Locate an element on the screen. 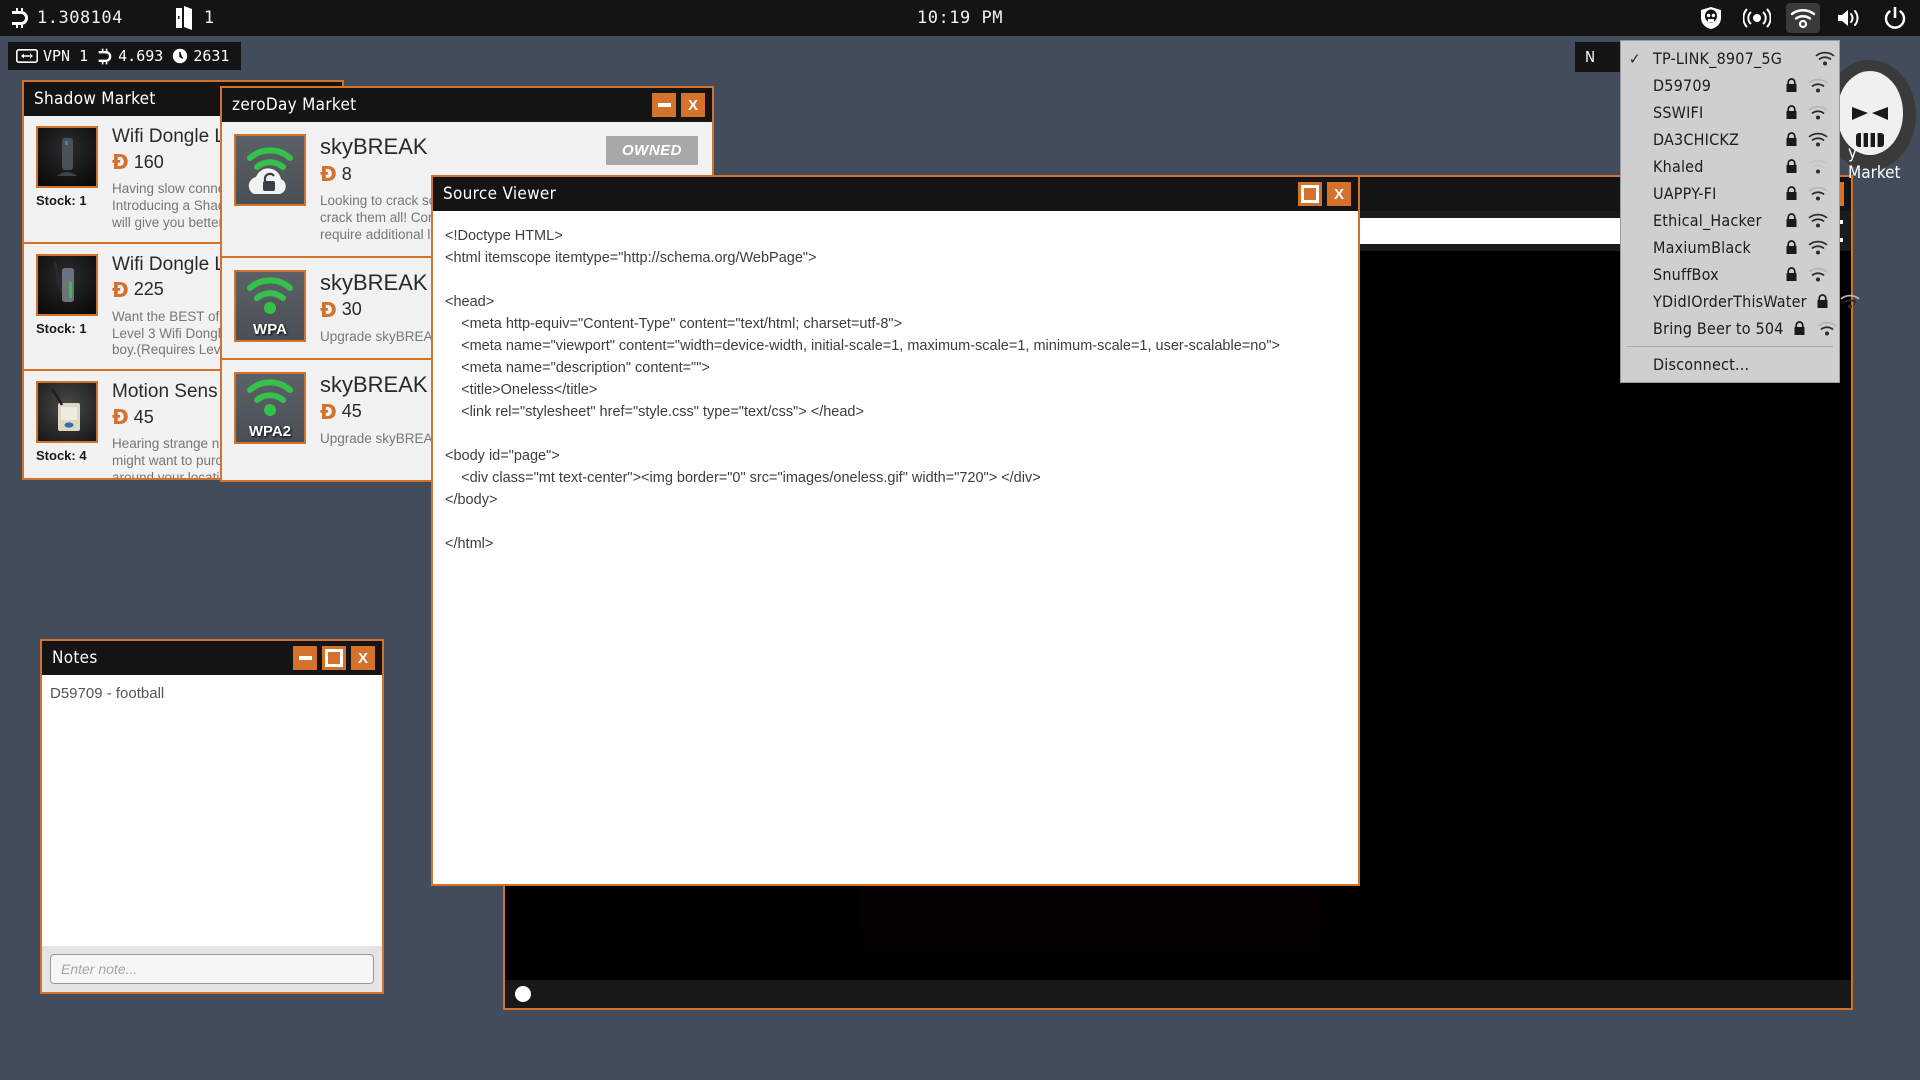  zeroday-minimize-button is located at coordinates (664, 105).